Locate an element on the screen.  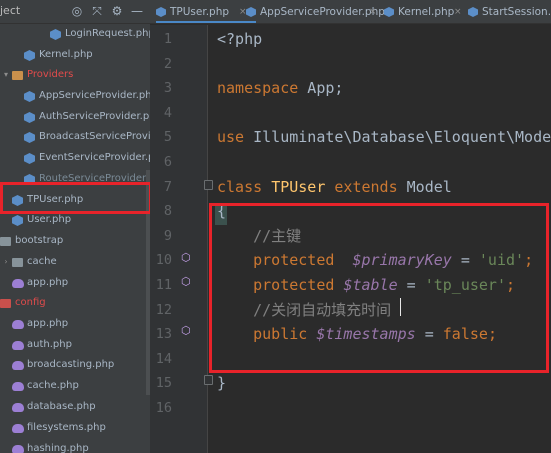
tree-item-label: database.php is located at coordinates (61, 406).